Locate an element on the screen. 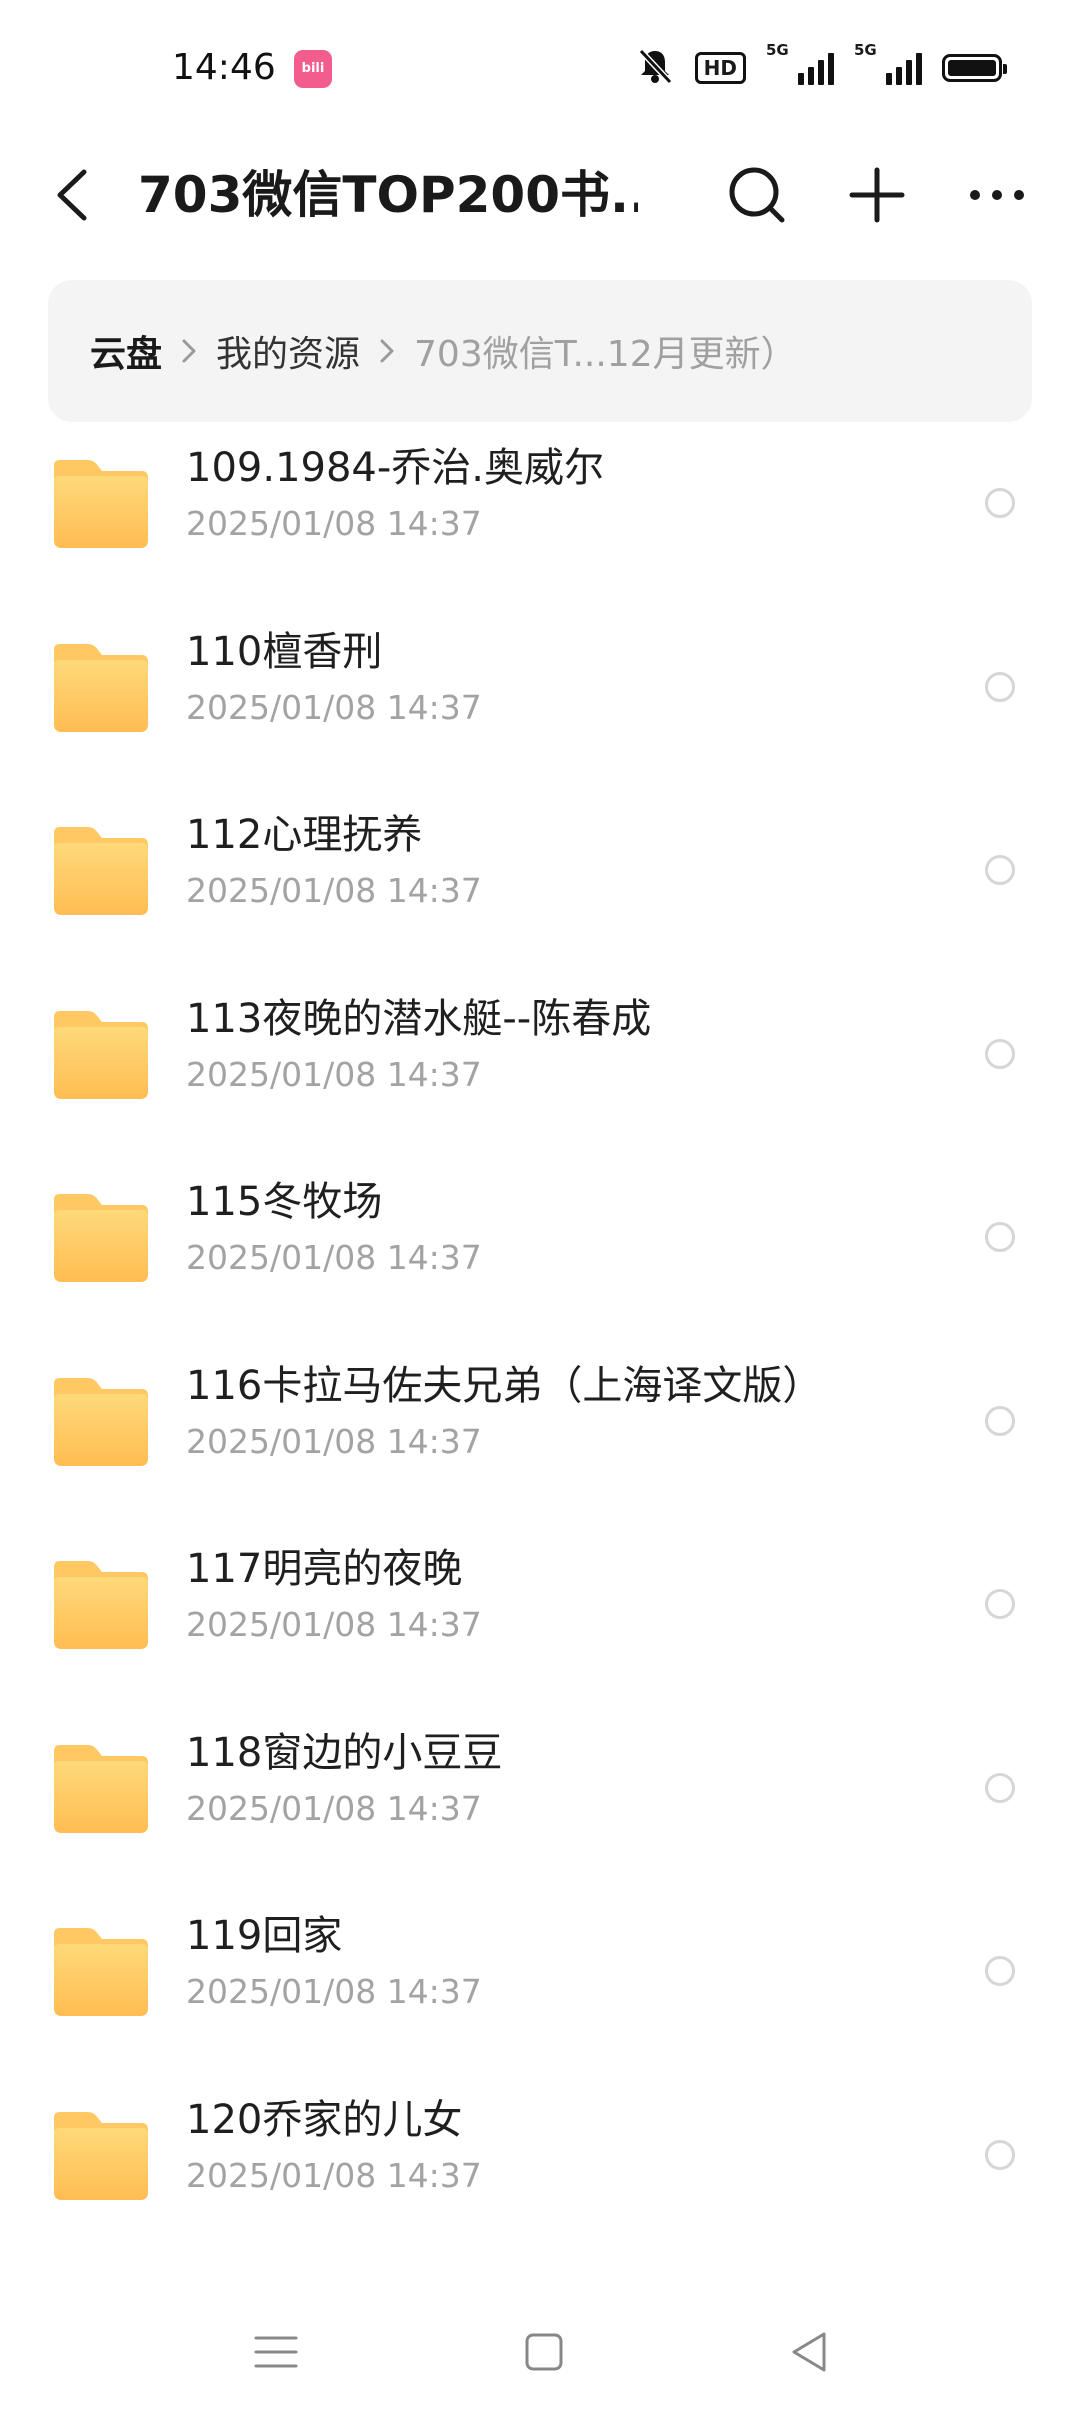 The image size is (1080, 2412). list-item: 115冬牧场 2025/01/08 14:37 is located at coordinates (540, 1266).